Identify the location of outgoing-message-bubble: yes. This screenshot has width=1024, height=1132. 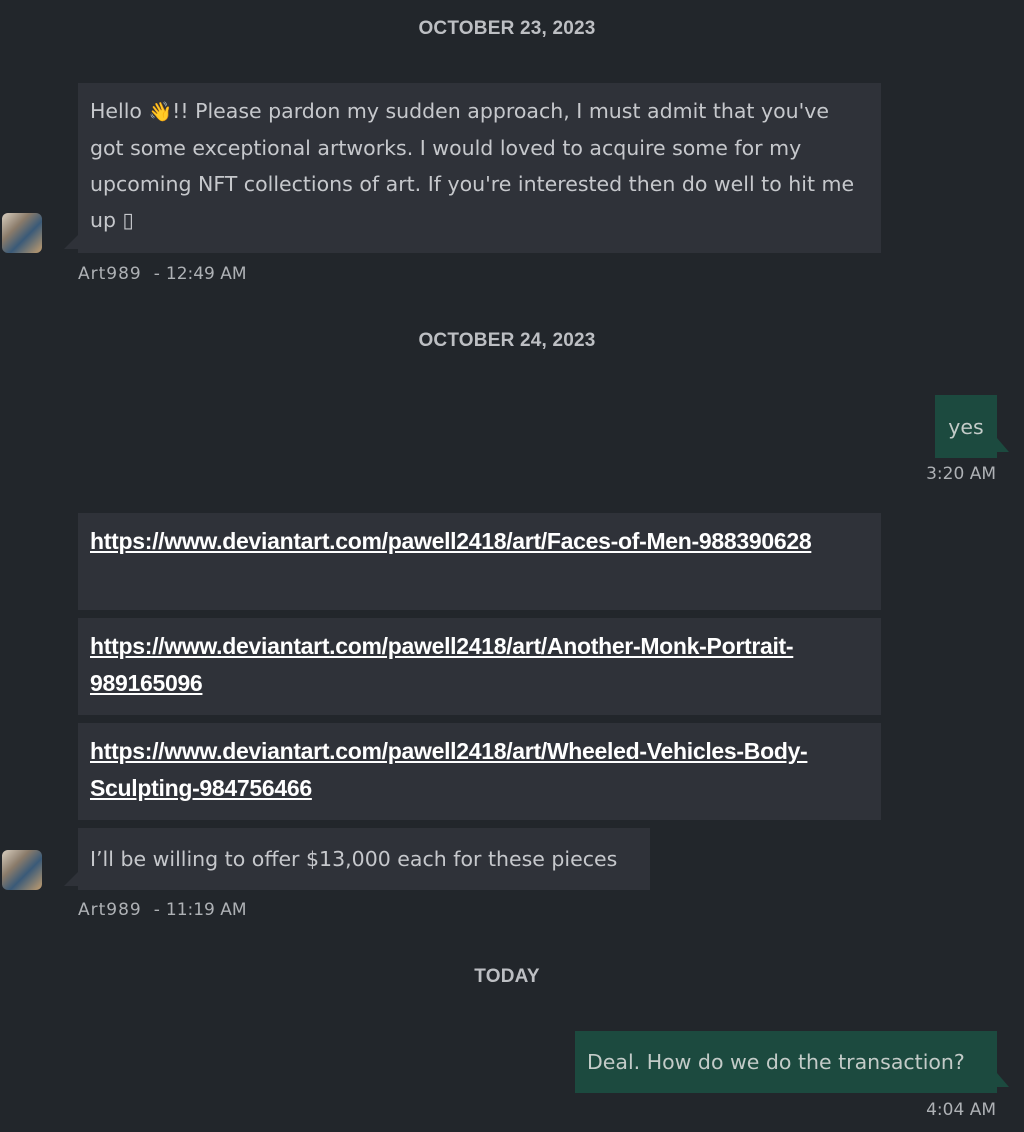
(966, 426).